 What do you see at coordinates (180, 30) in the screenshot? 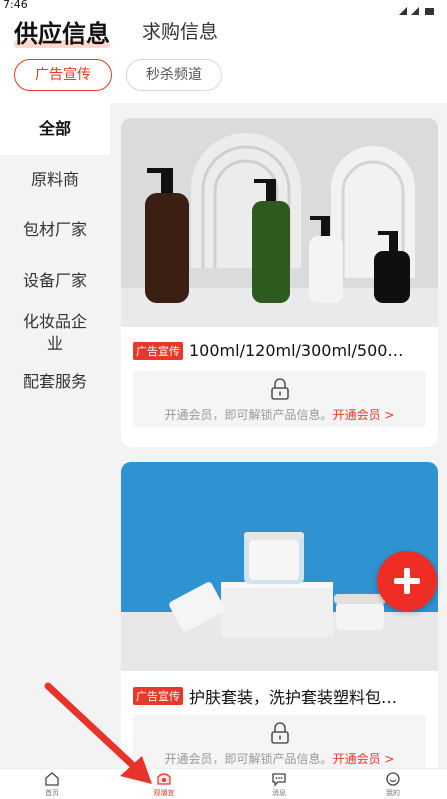
I see `tab-purchase-info: 求购信息` at bounding box center [180, 30].